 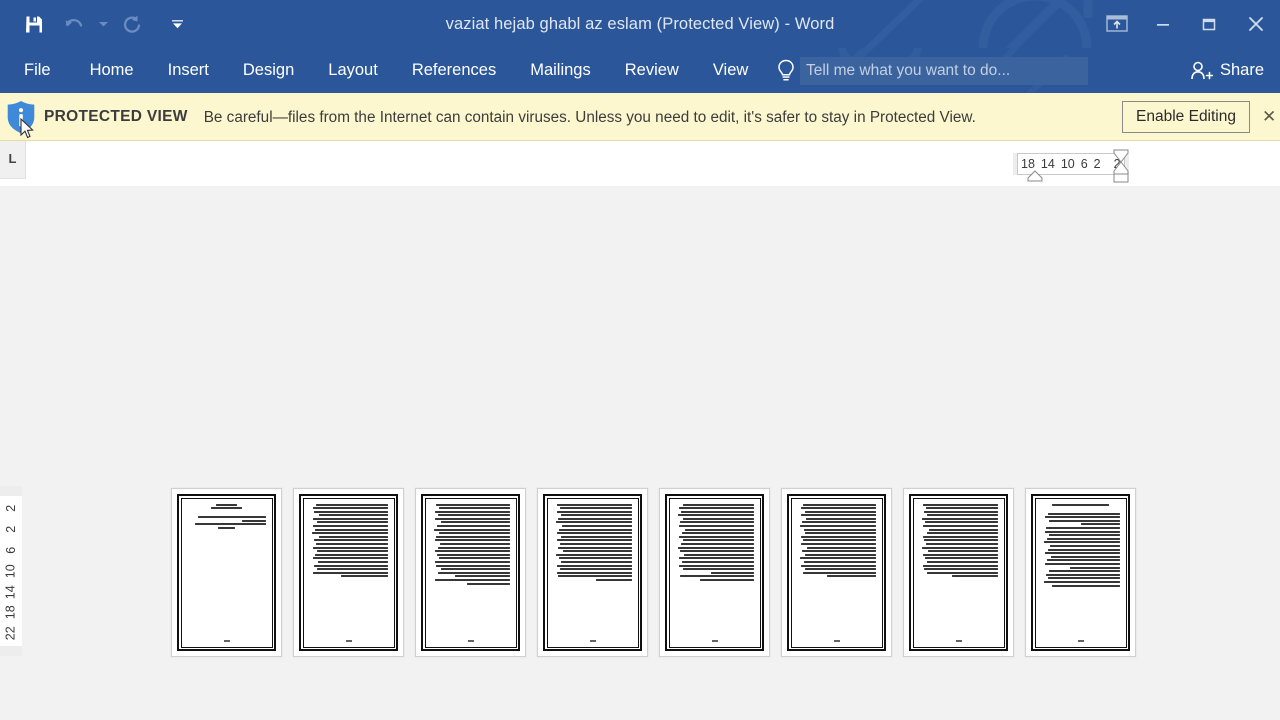 What do you see at coordinates (13, 160) in the screenshot?
I see `tab-stop-selector: L` at bounding box center [13, 160].